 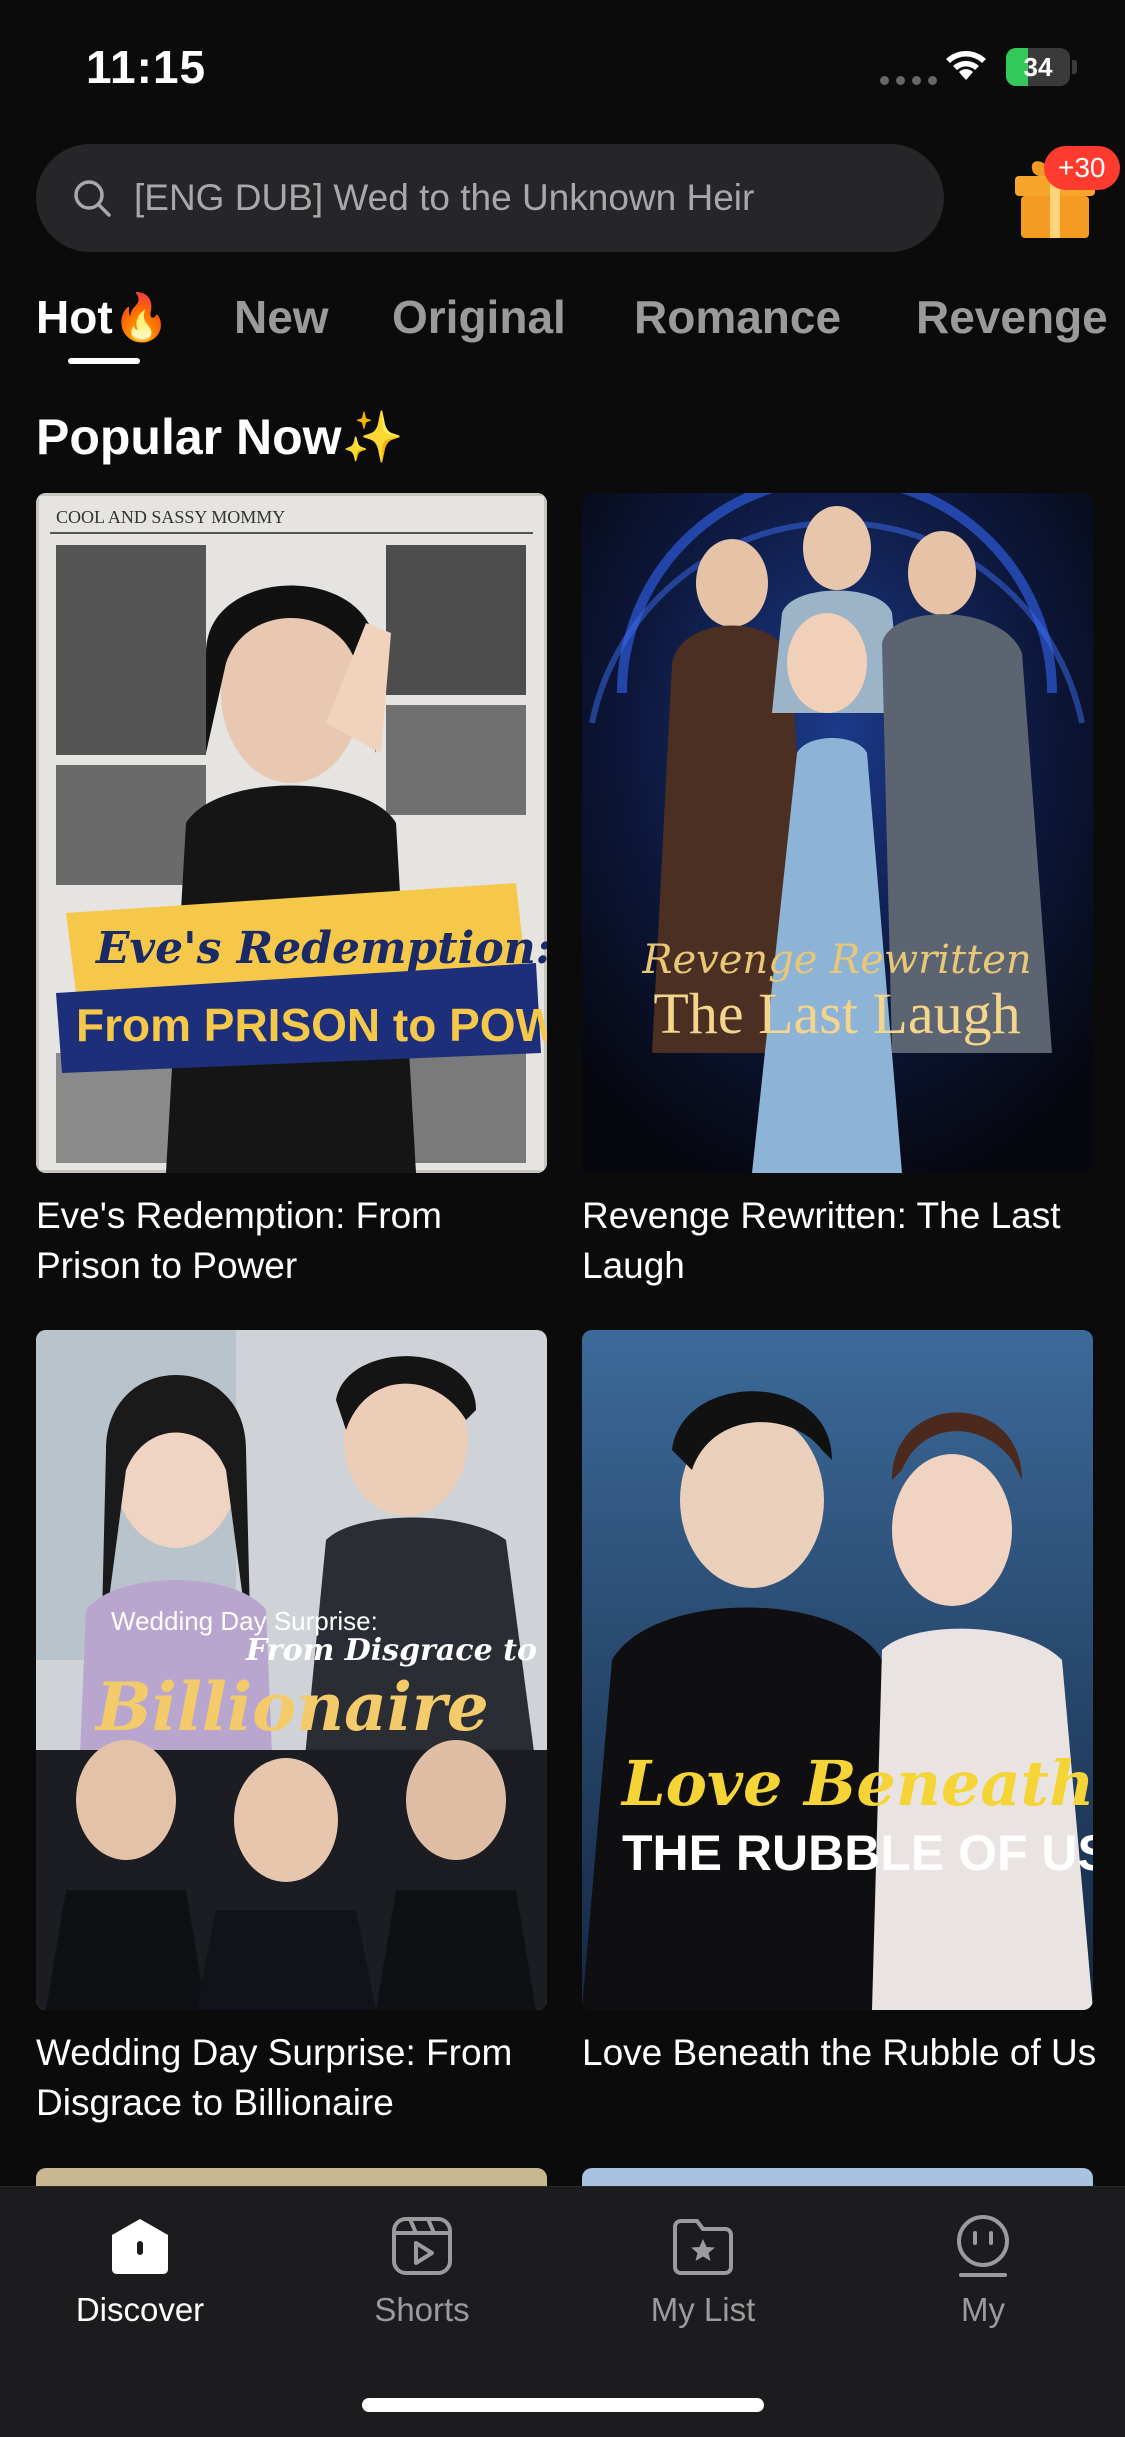 What do you see at coordinates (239, 1240) in the screenshot?
I see `card-title: Eve's Redemption: From Prison to Power` at bounding box center [239, 1240].